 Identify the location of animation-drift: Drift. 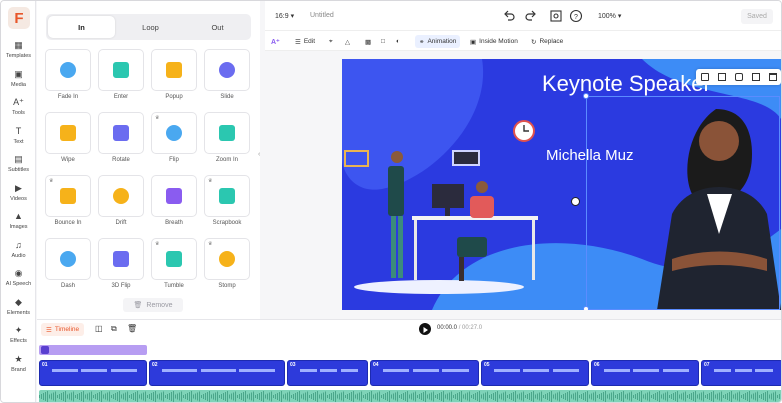
(121, 203).